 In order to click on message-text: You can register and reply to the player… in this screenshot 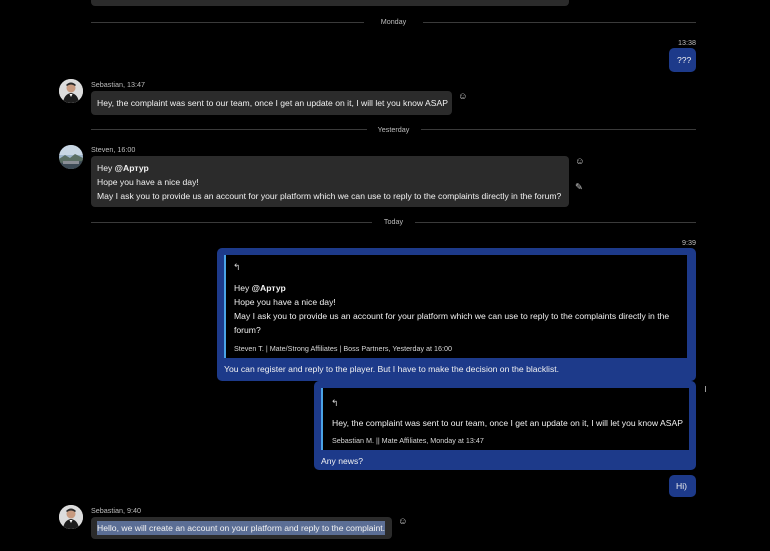, I will do `click(392, 369)`.